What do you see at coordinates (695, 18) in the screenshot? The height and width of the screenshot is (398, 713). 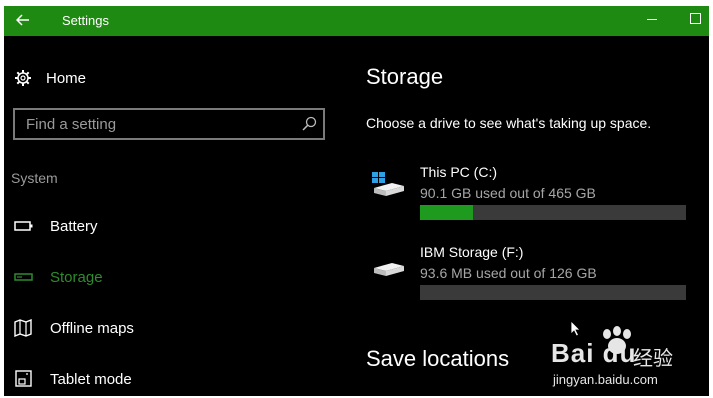 I see `maximize-button` at bounding box center [695, 18].